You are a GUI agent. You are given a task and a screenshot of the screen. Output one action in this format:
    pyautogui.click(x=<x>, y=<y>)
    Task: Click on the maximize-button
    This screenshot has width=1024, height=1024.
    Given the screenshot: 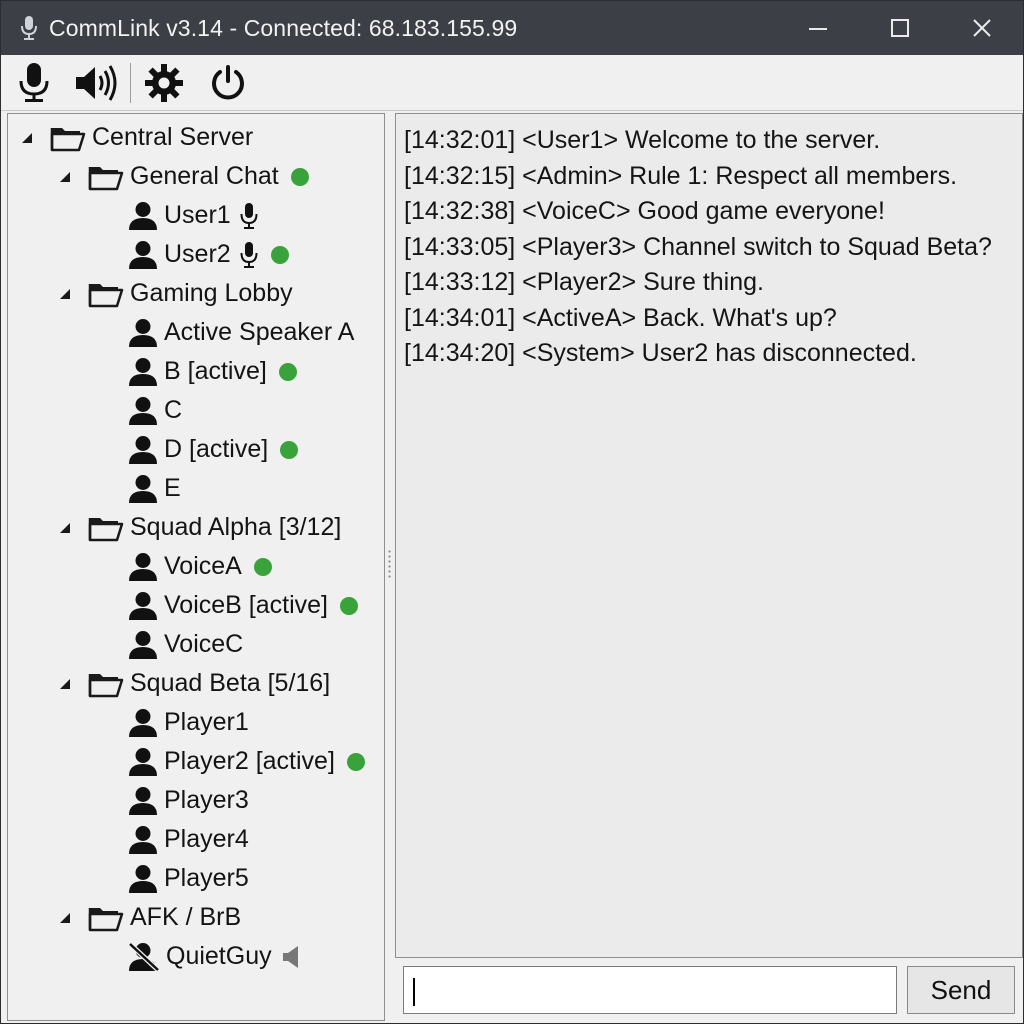 What is the action you would take?
    pyautogui.click(x=900, y=28)
    